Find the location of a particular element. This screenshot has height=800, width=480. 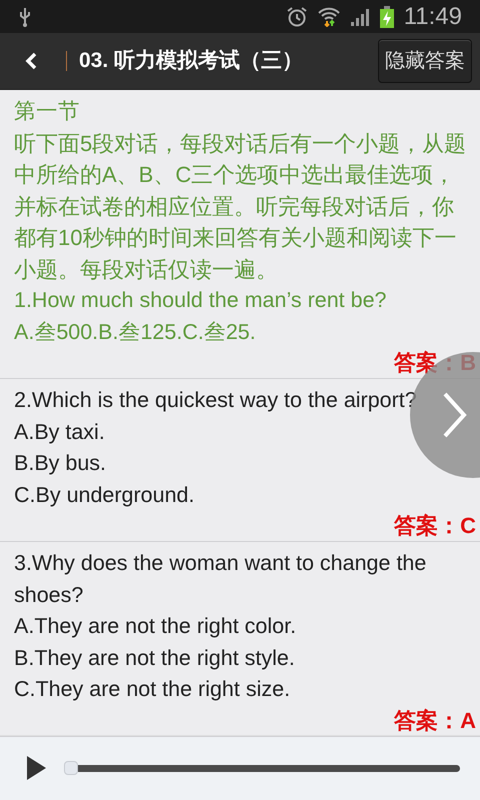

back-icon is located at coordinates (31, 61).